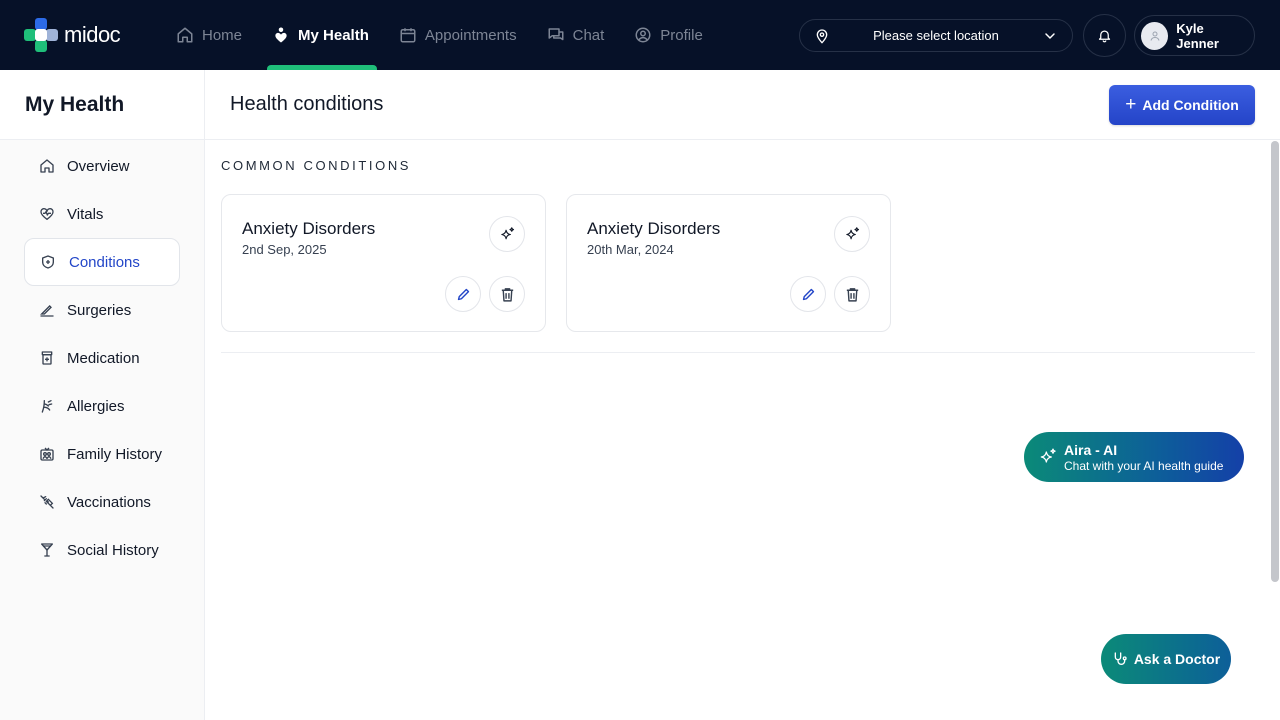 This screenshot has width=1280, height=720. What do you see at coordinates (113, 550) in the screenshot?
I see `sidebar-item-label: Social History` at bounding box center [113, 550].